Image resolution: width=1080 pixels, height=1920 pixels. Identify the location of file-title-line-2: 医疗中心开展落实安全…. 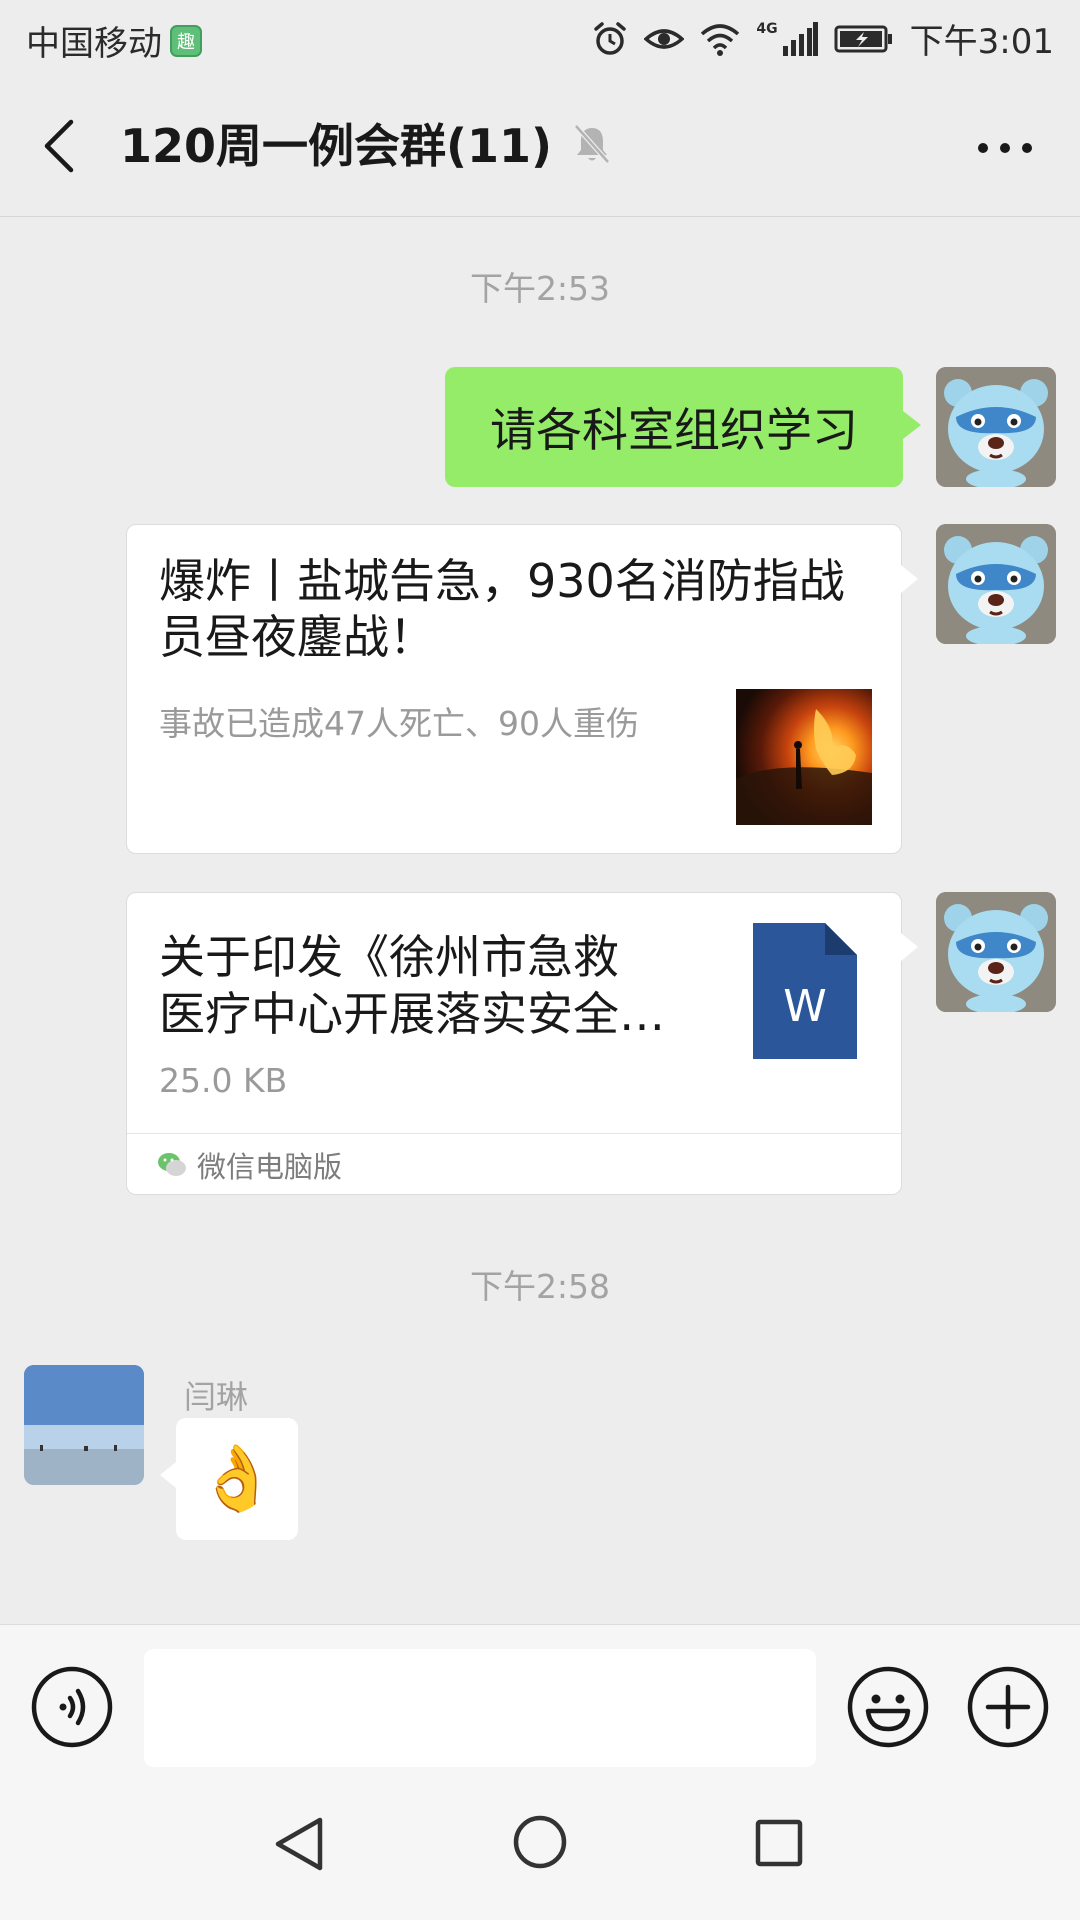
(412, 1014).